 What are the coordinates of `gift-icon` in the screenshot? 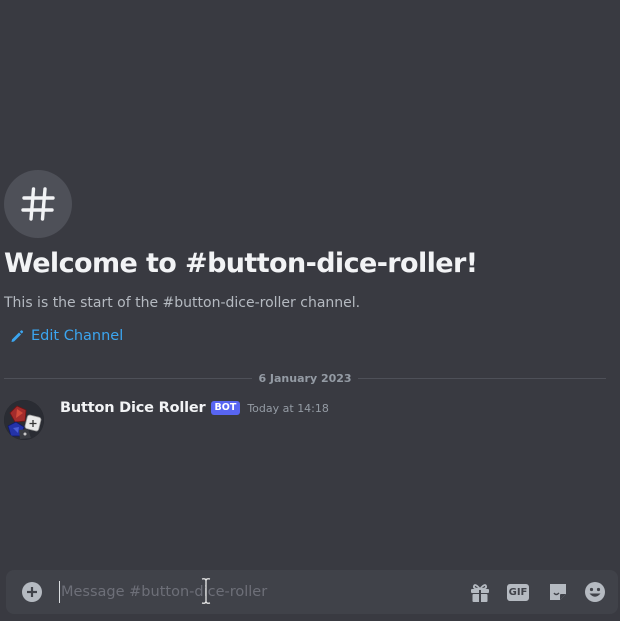 It's located at (480, 593).